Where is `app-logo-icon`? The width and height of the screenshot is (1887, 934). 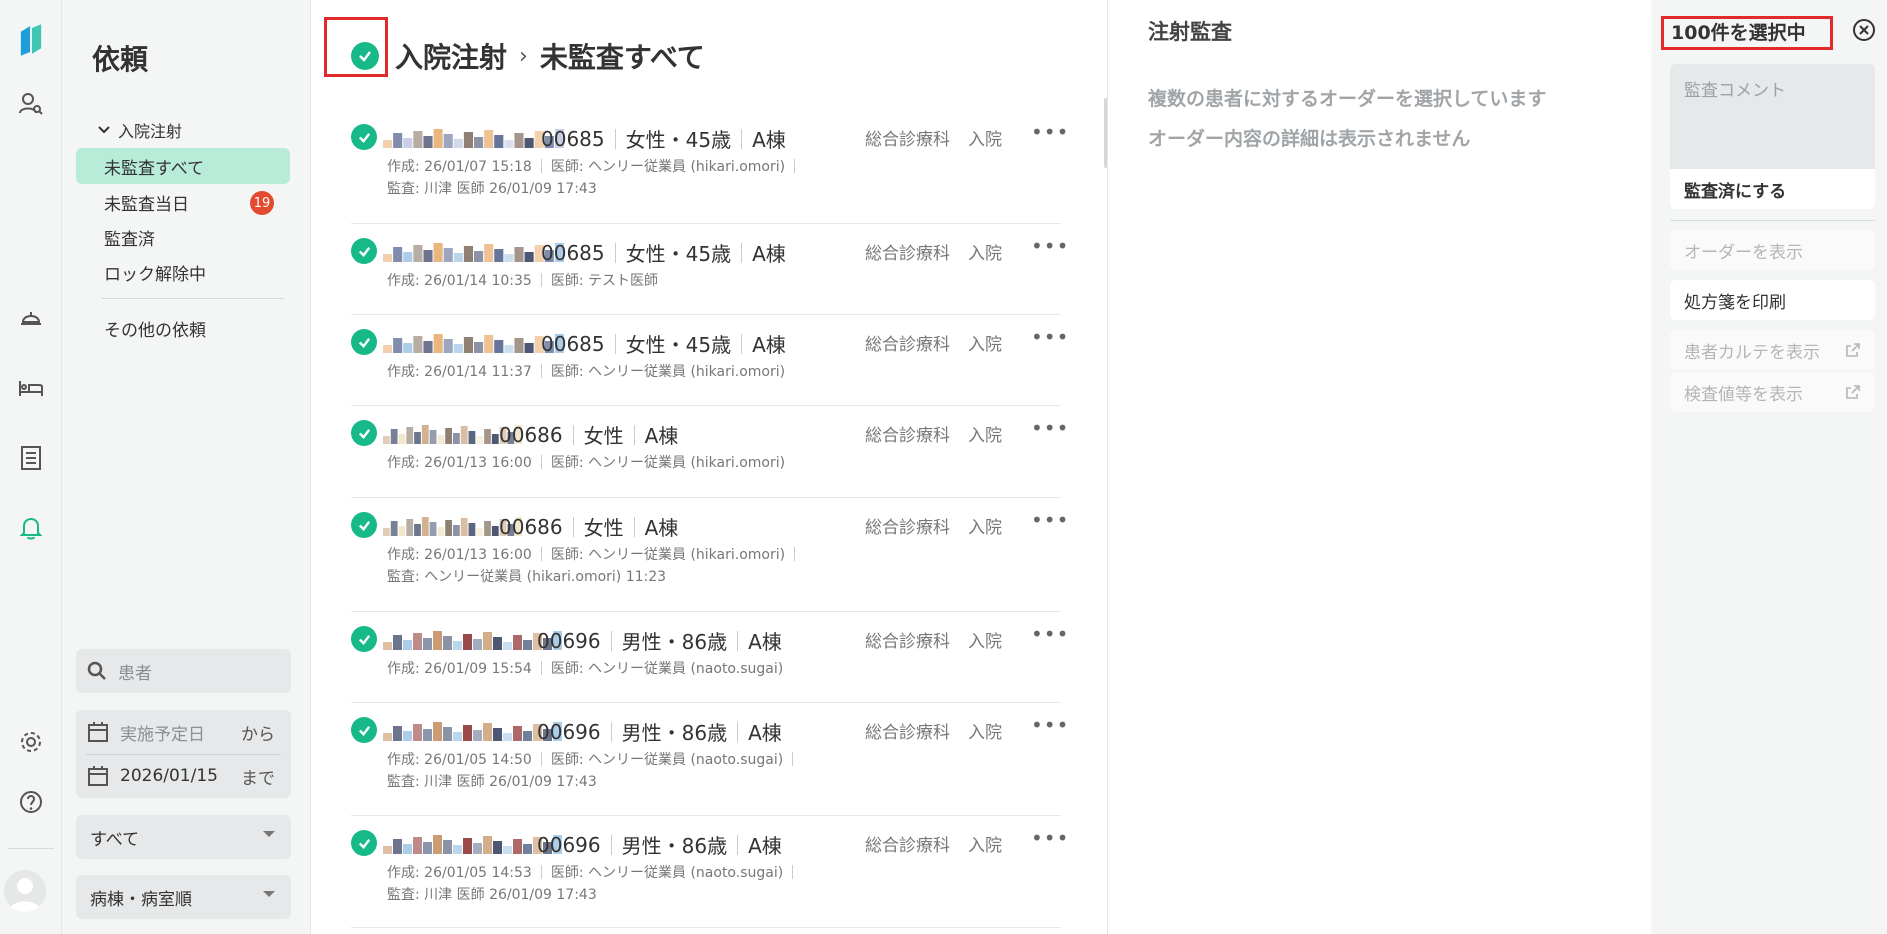
app-logo-icon is located at coordinates (31, 40).